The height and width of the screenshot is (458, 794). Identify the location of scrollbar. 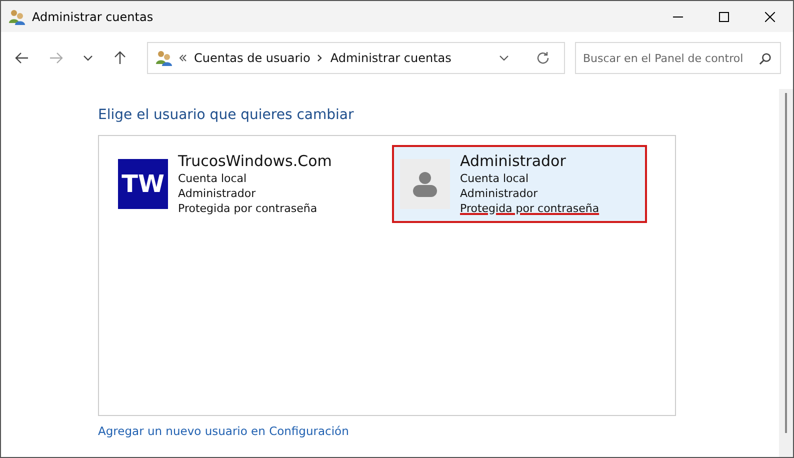
(786, 273).